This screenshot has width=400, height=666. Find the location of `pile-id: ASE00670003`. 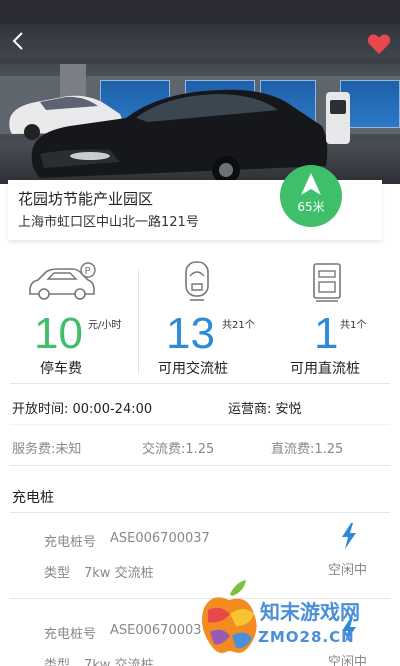

pile-id: ASE00670003 is located at coordinates (156, 630).